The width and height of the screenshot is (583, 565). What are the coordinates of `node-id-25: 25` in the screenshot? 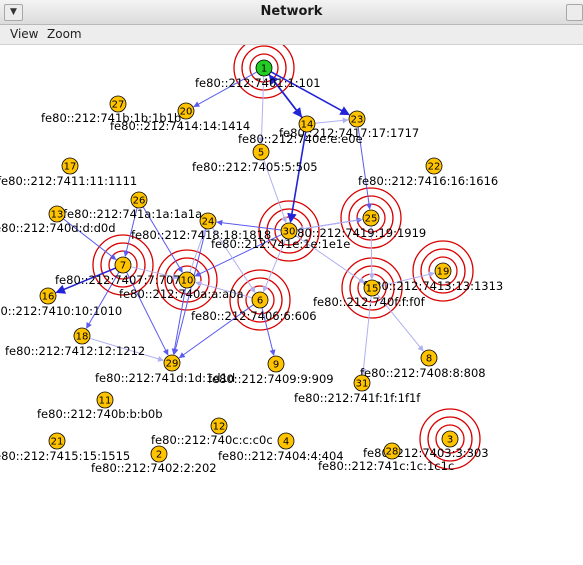 It's located at (371, 219).